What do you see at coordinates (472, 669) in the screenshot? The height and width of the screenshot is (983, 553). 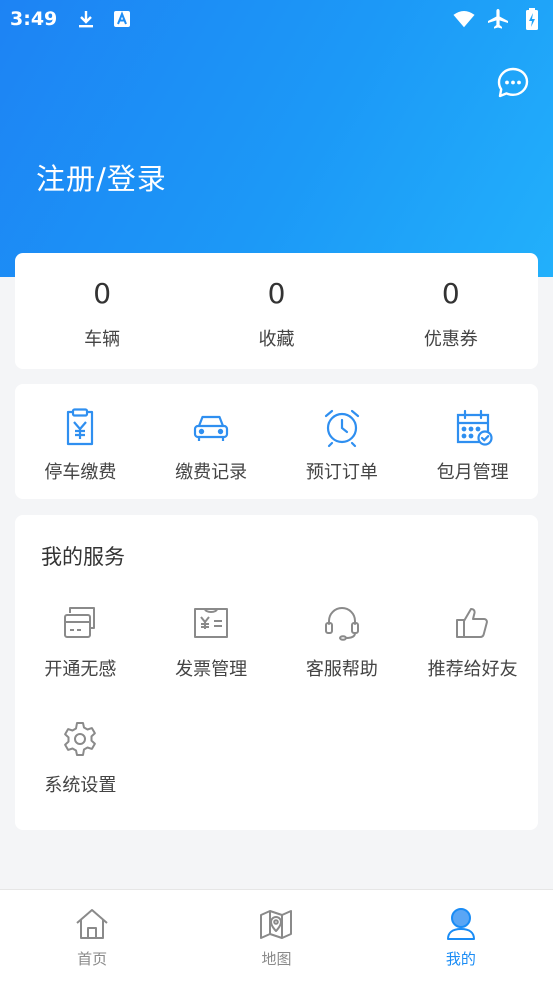 I see `service-label: 推荐给好友` at bounding box center [472, 669].